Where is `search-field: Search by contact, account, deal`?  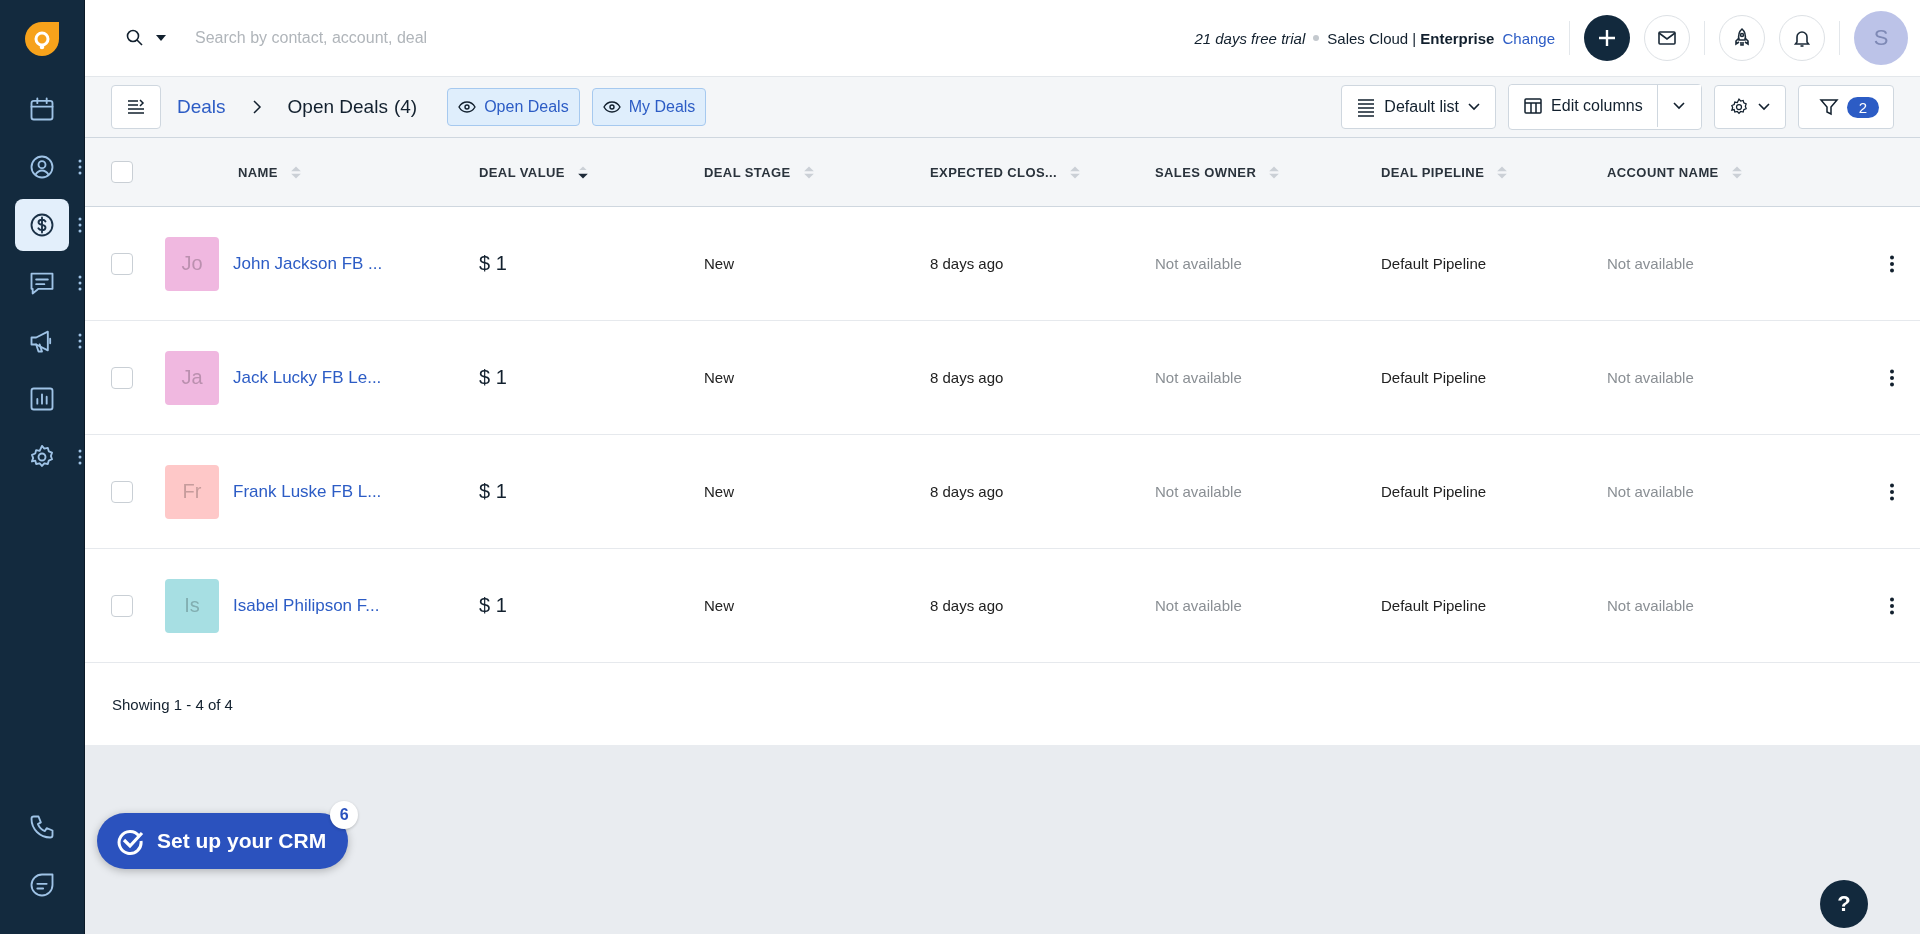
search-field: Search by contact, account, deal is located at coordinates (455, 38).